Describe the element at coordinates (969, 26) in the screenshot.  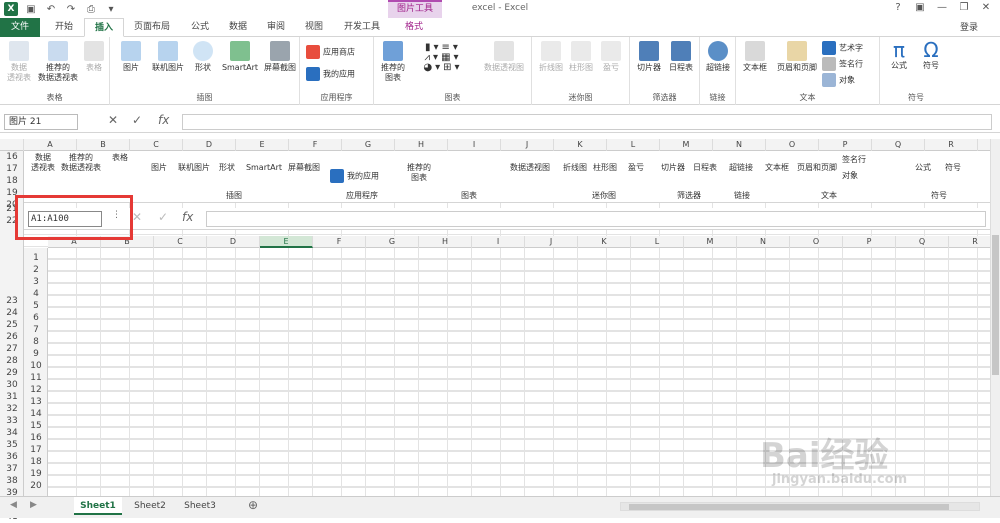
I see `login-link: 登录` at that location.